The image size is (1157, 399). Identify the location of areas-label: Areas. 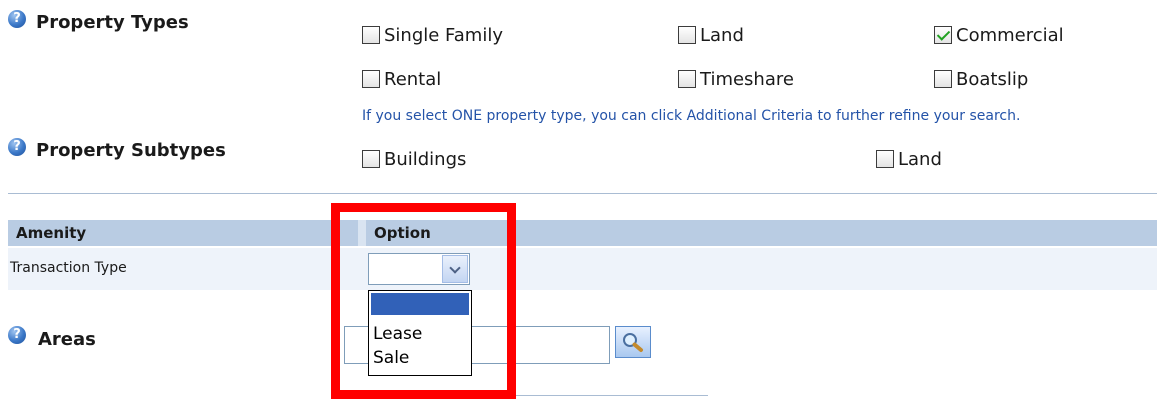
(67, 339).